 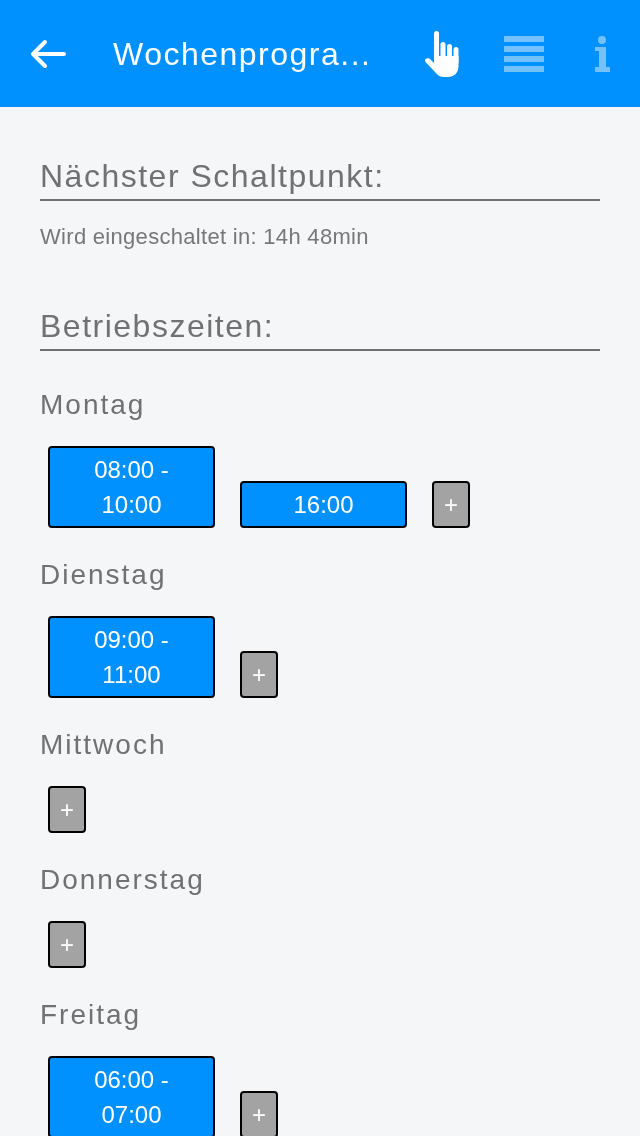 I want to click on back-arrow-icon, so click(x=48, y=53).